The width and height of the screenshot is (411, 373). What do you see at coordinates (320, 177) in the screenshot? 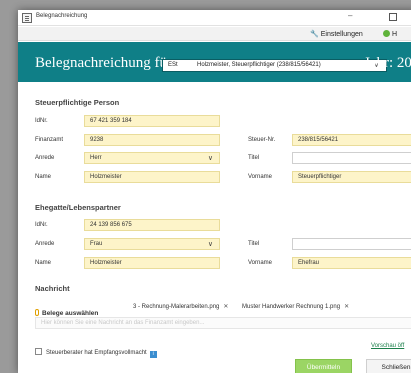
I see `vorname-value: Steuerpflichtiger` at bounding box center [320, 177].